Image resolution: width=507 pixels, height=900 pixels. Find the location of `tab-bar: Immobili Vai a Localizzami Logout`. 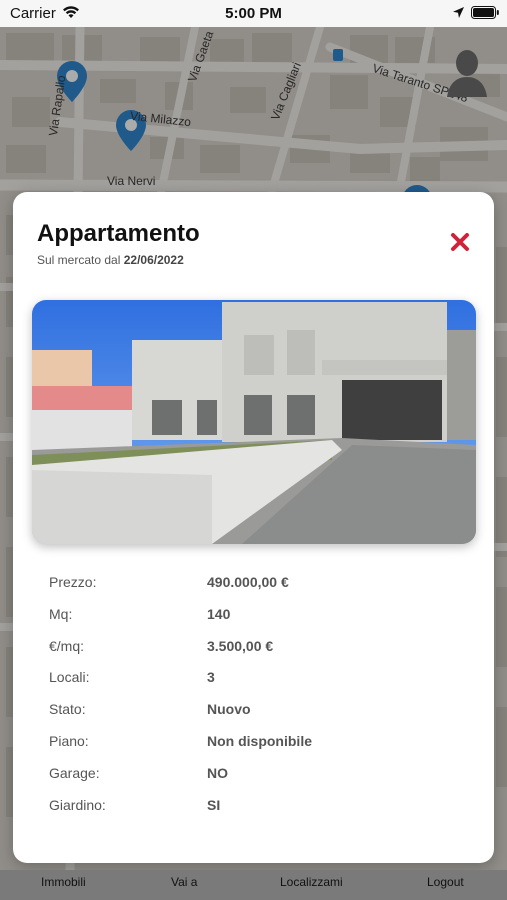

tab-bar: Immobili Vai a Localizzami Logout is located at coordinates (253, 885).